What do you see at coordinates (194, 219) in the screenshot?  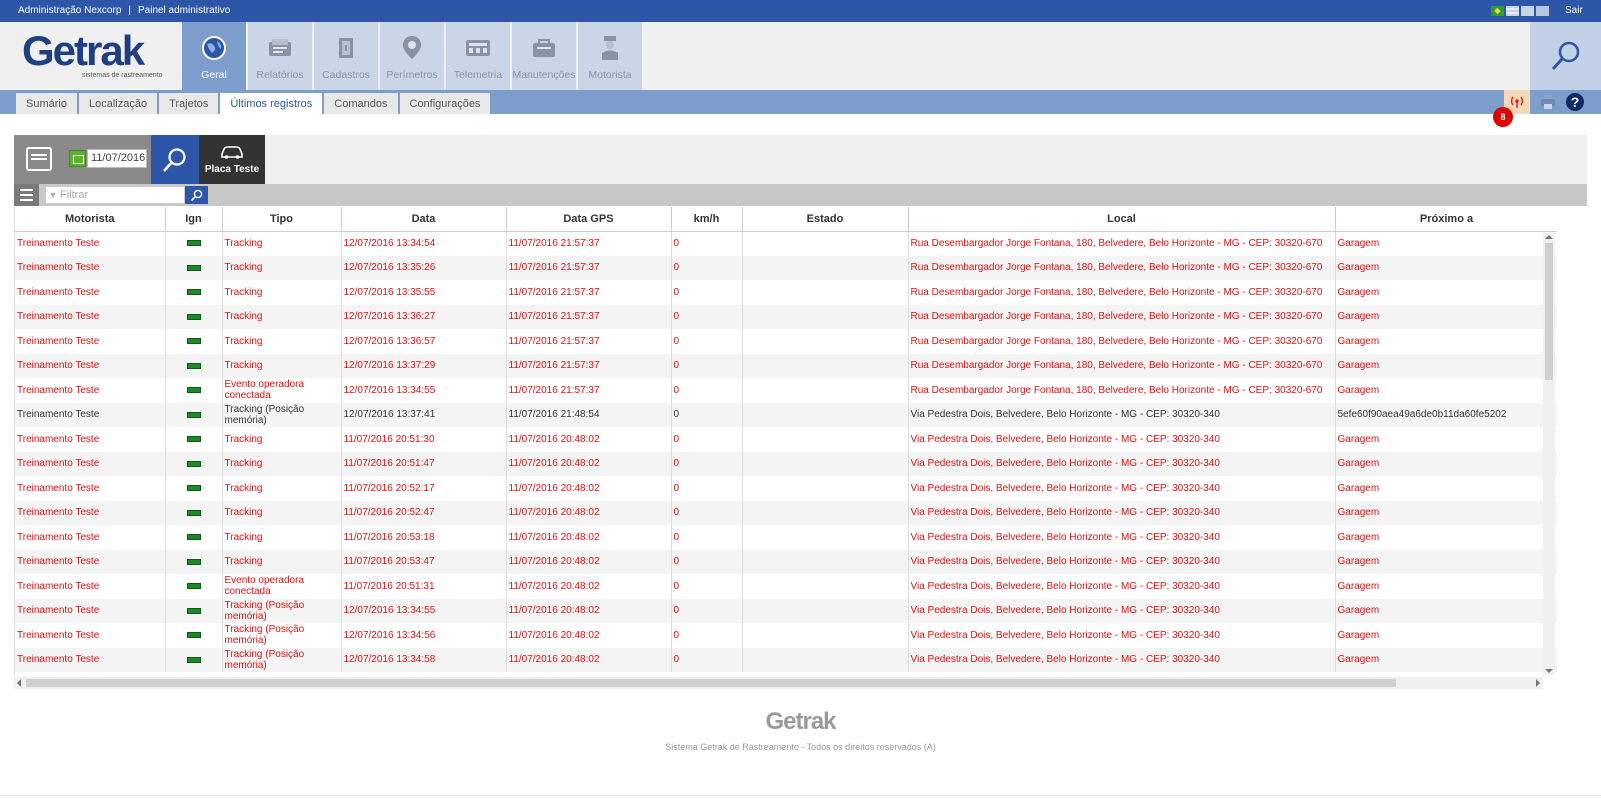 I see `column-header: Ign` at bounding box center [194, 219].